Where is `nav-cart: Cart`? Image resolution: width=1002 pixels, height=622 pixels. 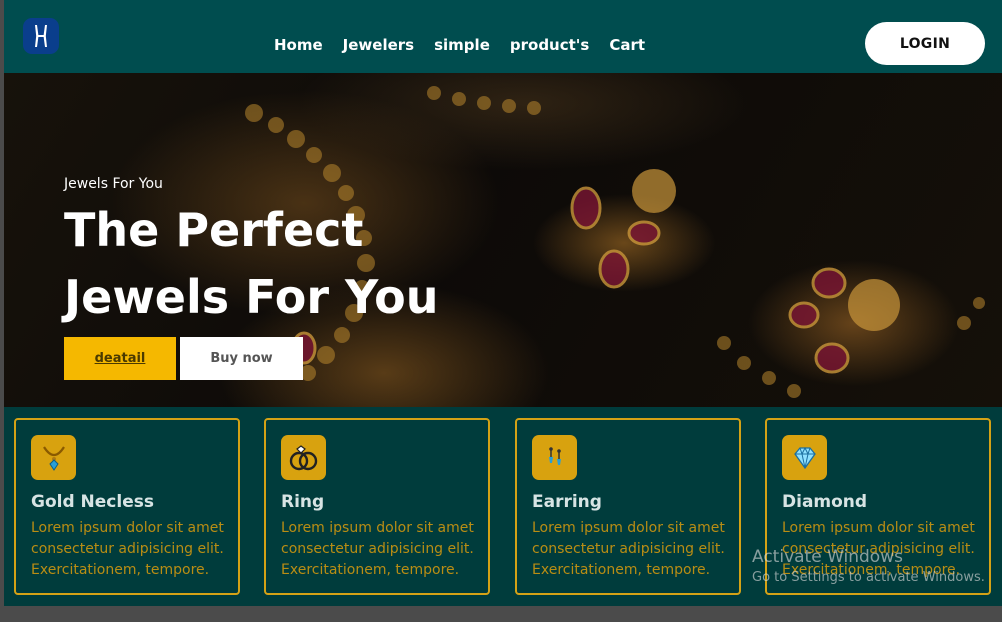 nav-cart: Cart is located at coordinates (627, 45).